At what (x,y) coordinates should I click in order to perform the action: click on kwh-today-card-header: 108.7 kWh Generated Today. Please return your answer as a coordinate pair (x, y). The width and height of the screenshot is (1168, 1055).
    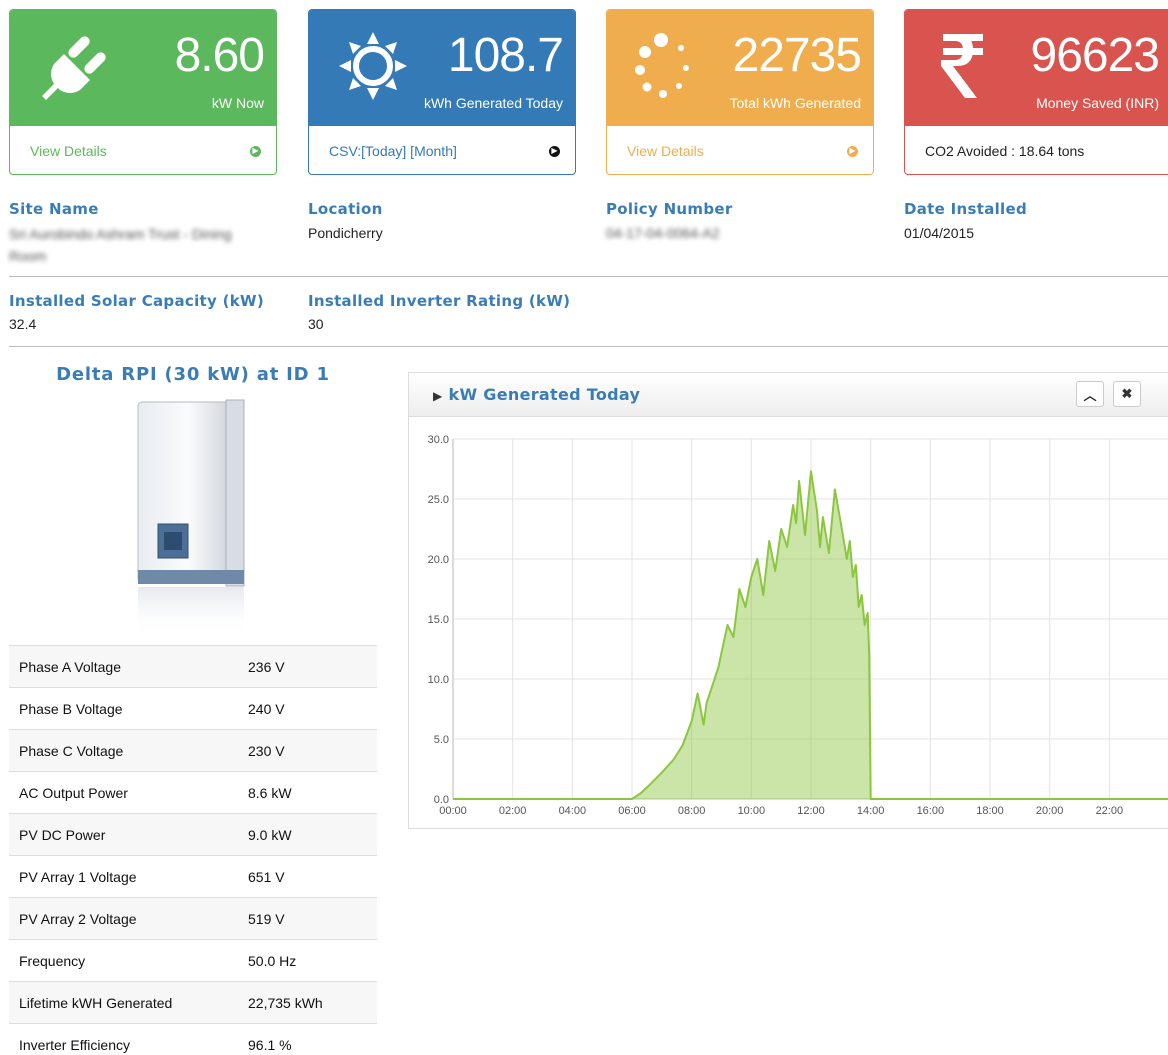
    Looking at the image, I should click on (442, 68).